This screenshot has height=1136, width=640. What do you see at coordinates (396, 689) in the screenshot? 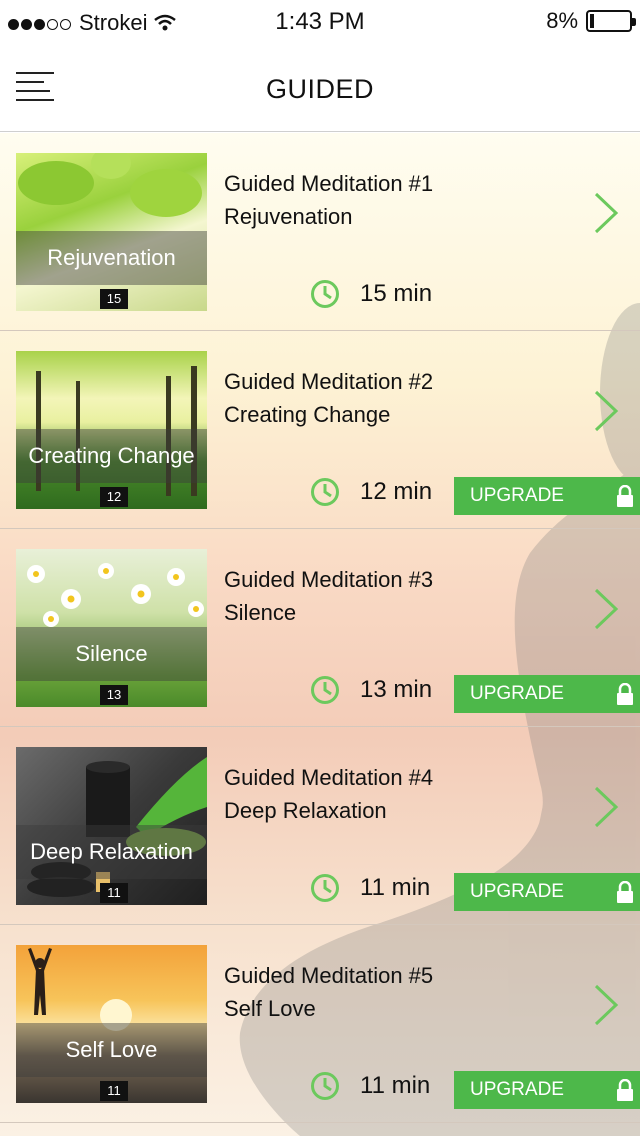
I see `duration-text: 13 min` at bounding box center [396, 689].